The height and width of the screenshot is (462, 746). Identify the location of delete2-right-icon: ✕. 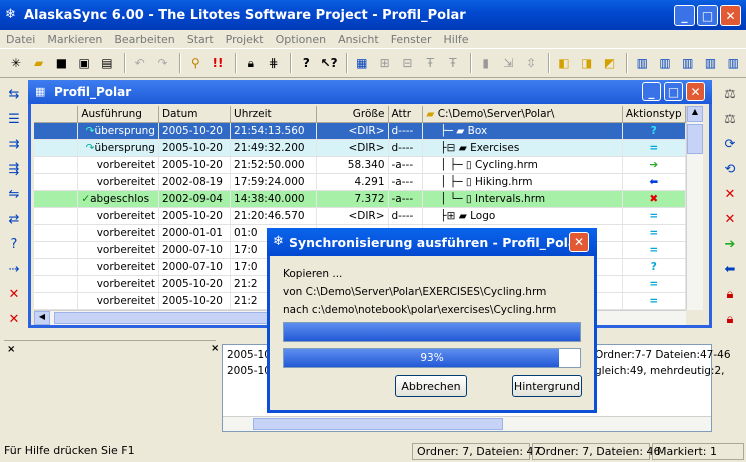
(730, 219).